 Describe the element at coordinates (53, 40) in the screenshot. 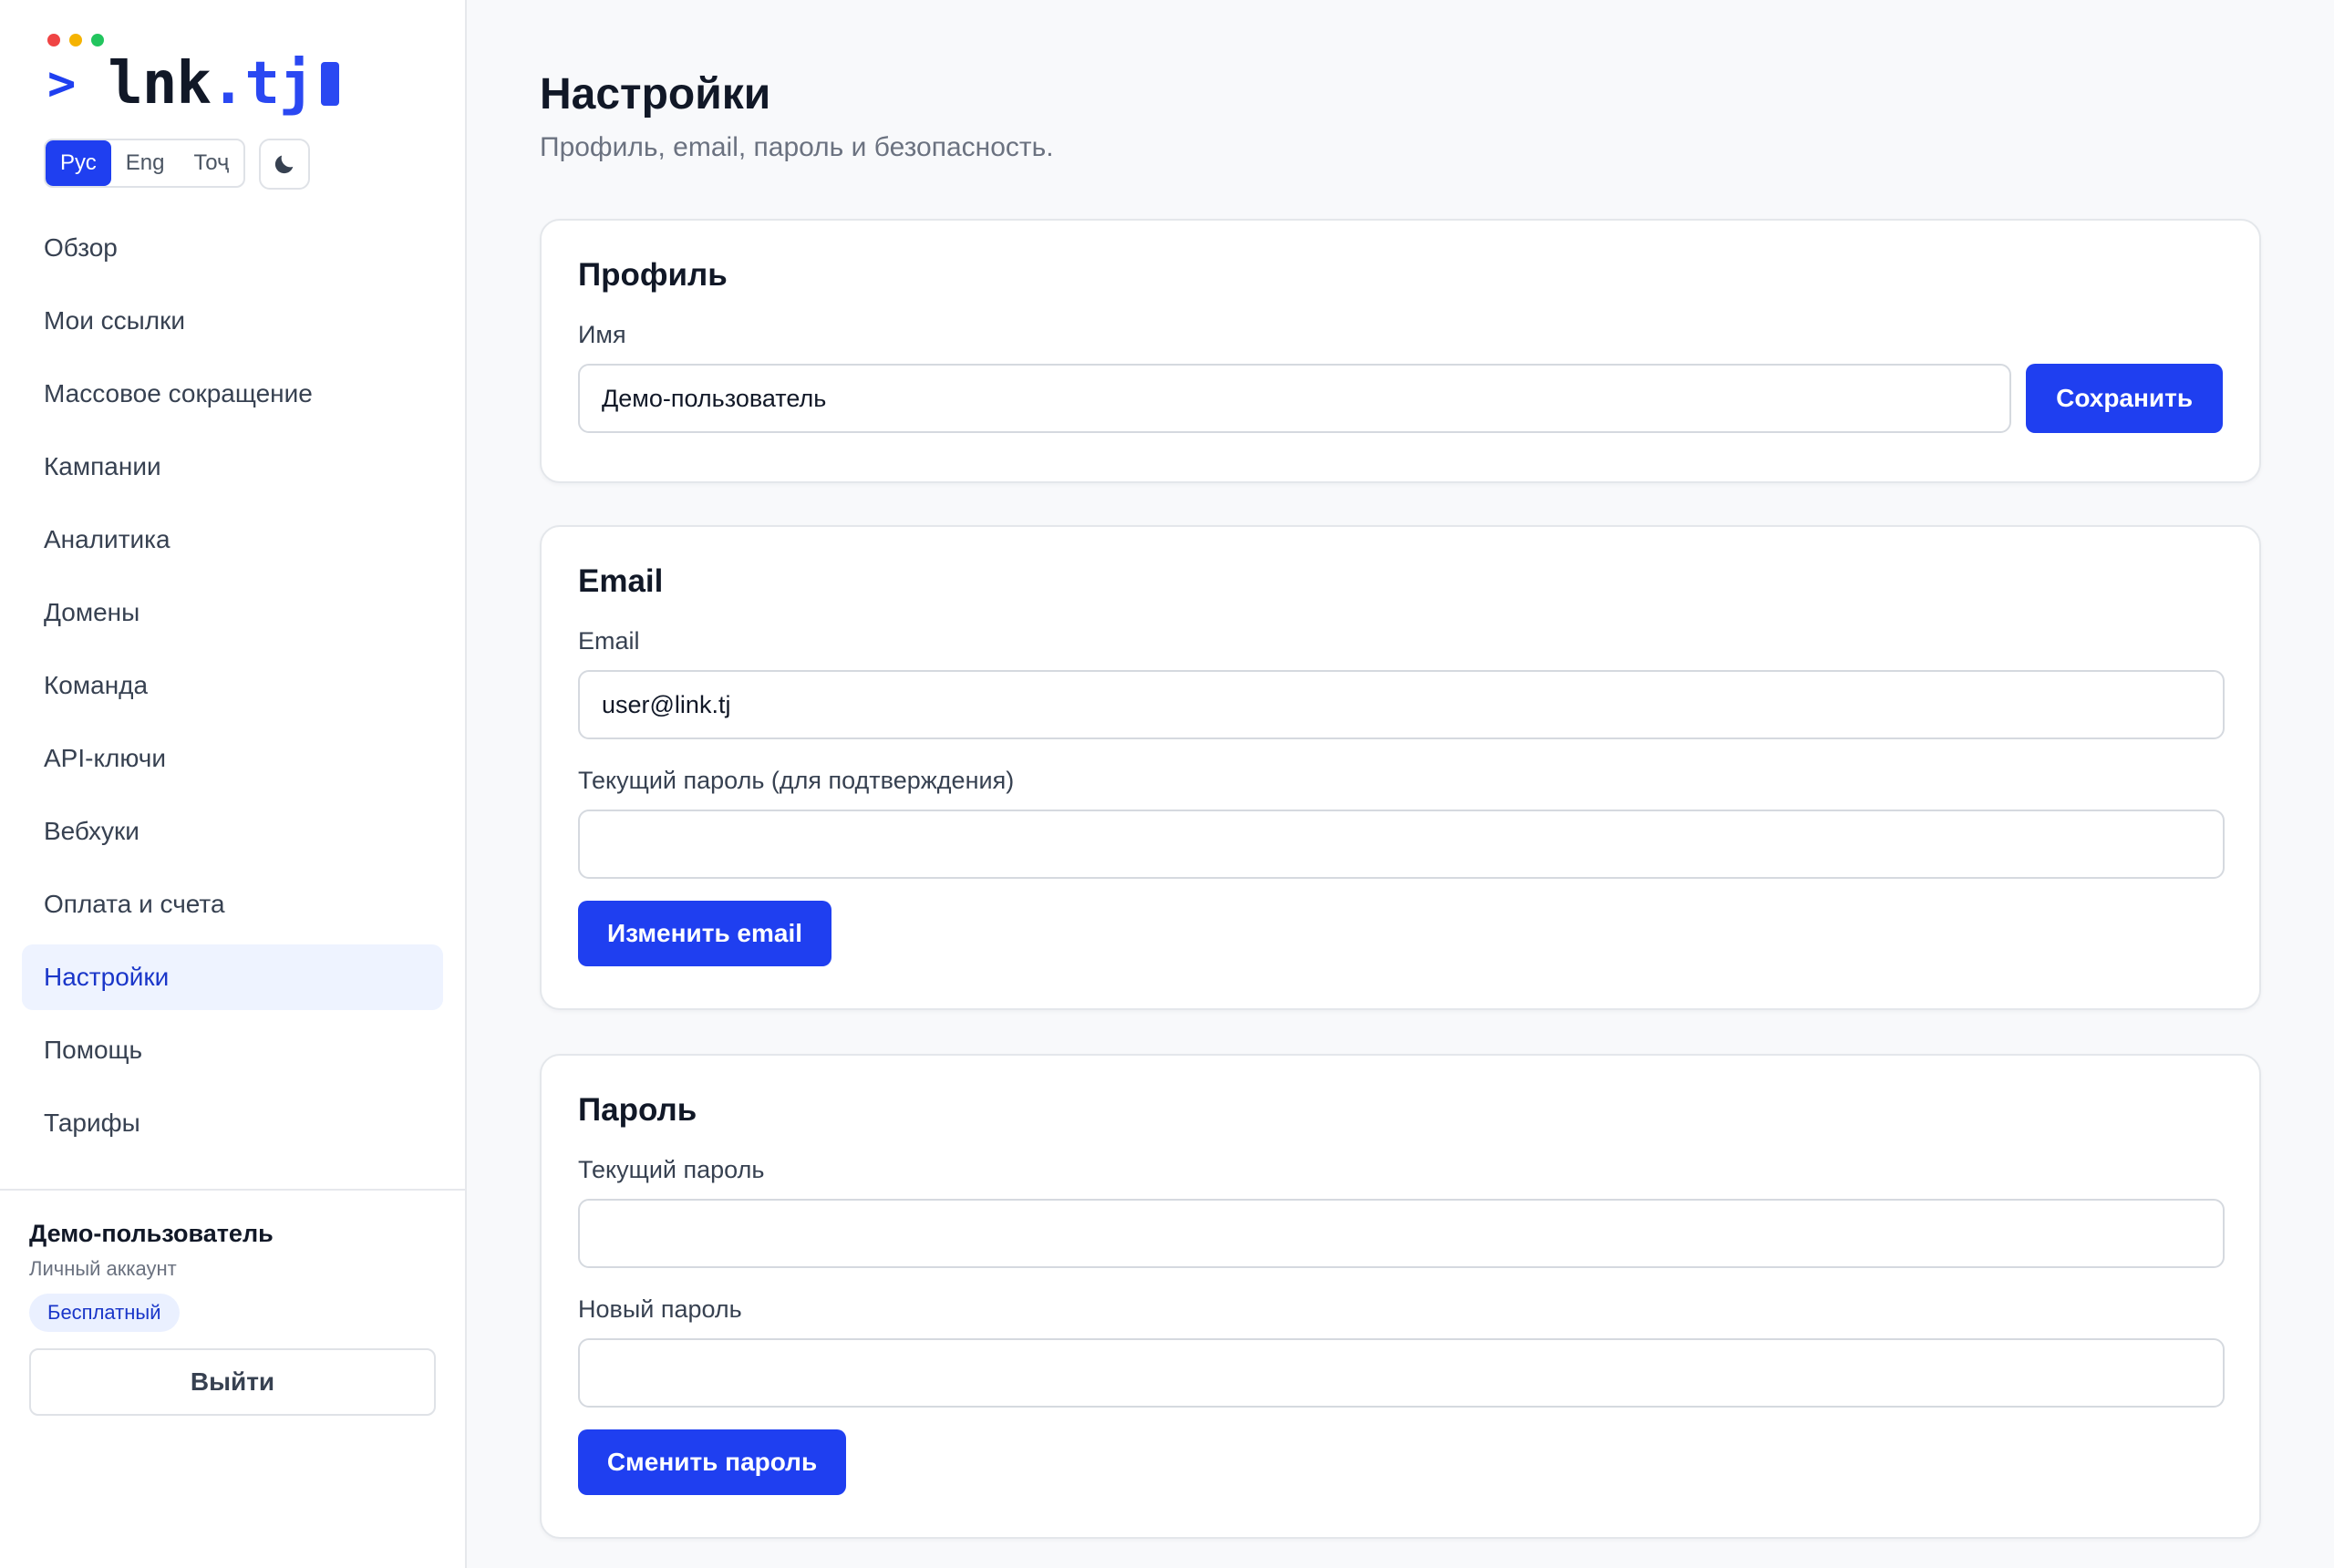

I see `dot-red` at that location.